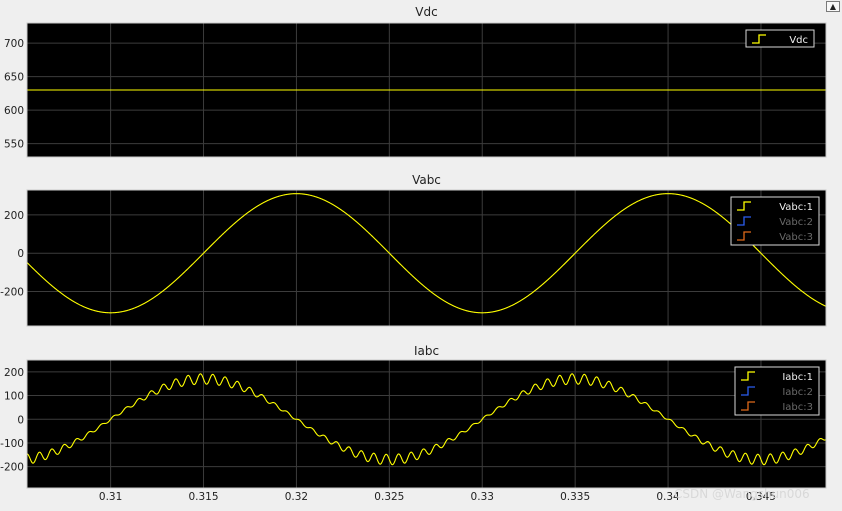  Describe the element at coordinates (296, 497) in the screenshot. I see `x-tick-label: 0.32` at that location.